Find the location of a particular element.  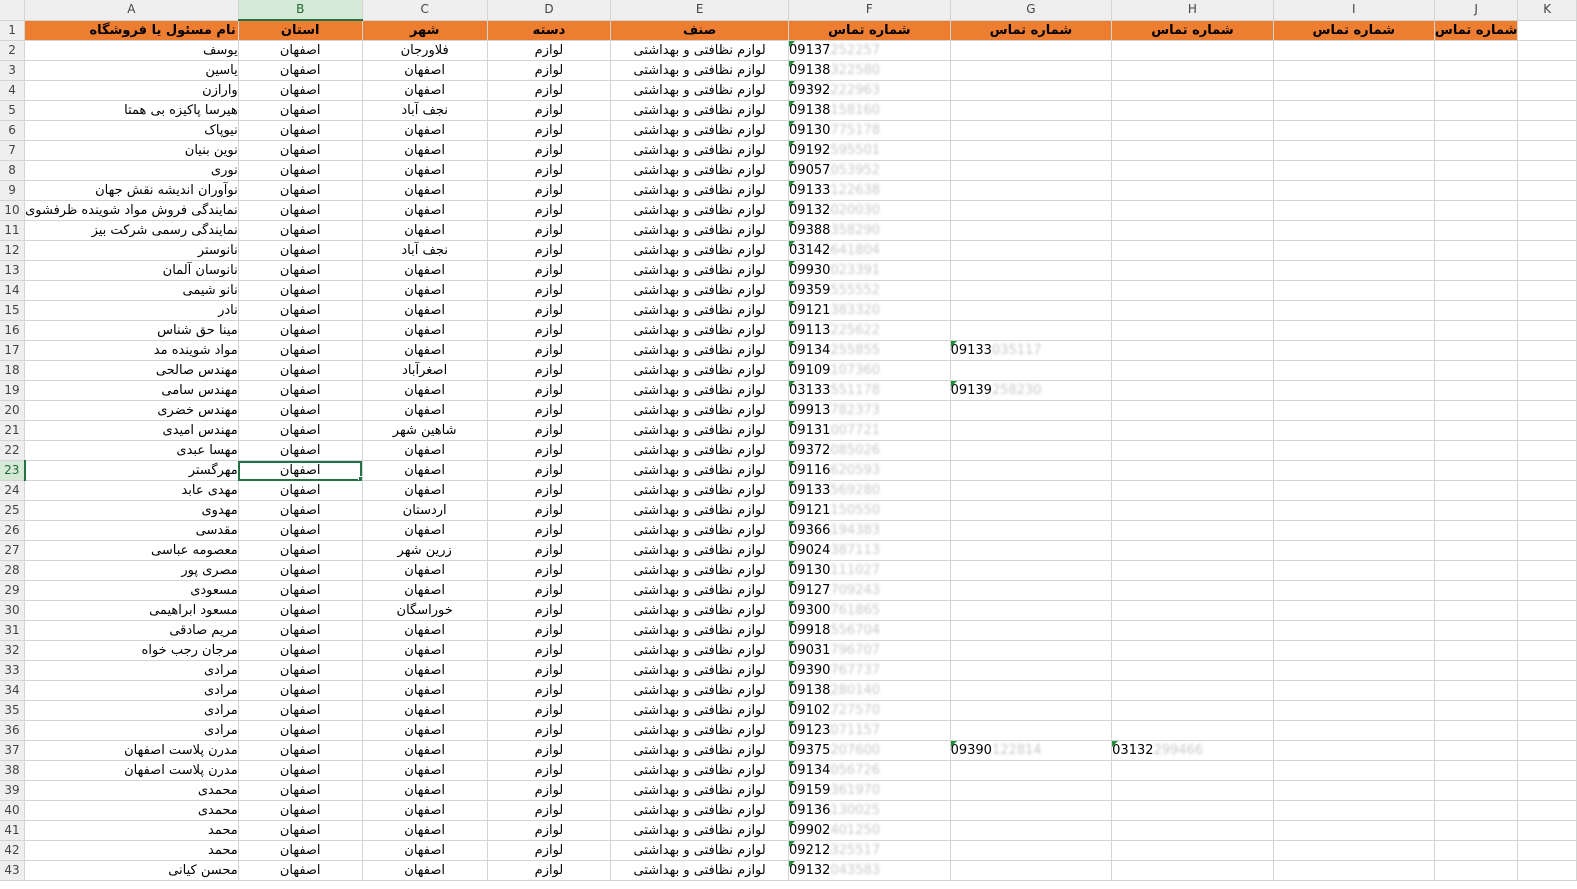

cell-phone-3: 03132299466 is located at coordinates (1192, 750).